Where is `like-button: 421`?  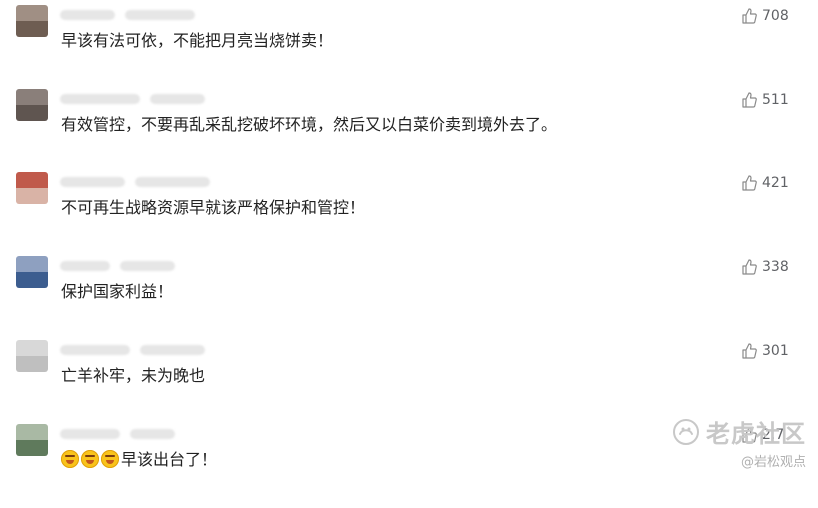
like-button: 421 is located at coordinates (765, 183).